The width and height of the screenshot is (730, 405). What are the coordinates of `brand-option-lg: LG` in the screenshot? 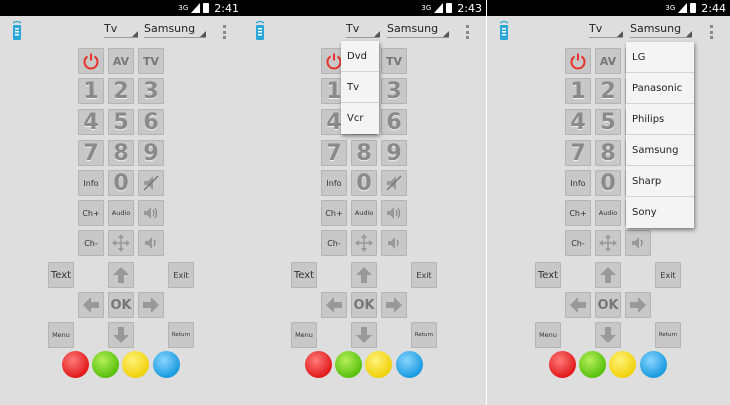 It's located at (660, 57).